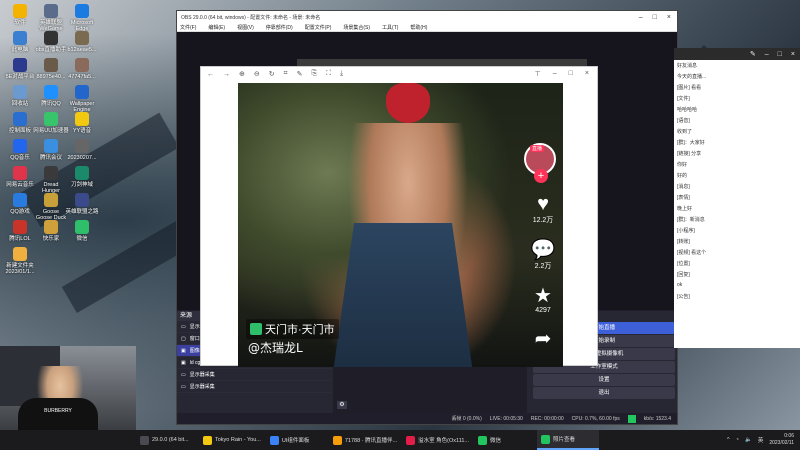 The height and width of the screenshot is (450, 800). Describe the element at coordinates (82, 99) in the screenshot. I see `desktop-icon: Wallpaper Engine` at that location.